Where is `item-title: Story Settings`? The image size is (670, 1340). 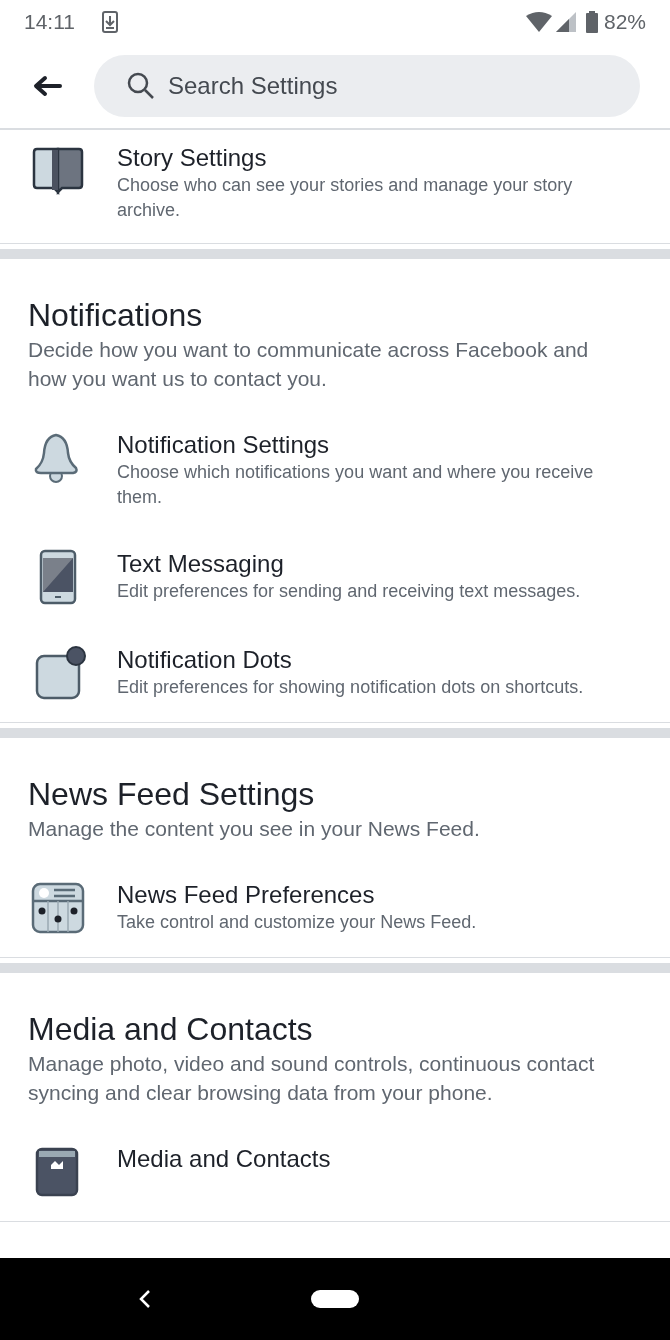 item-title: Story Settings is located at coordinates (374, 158).